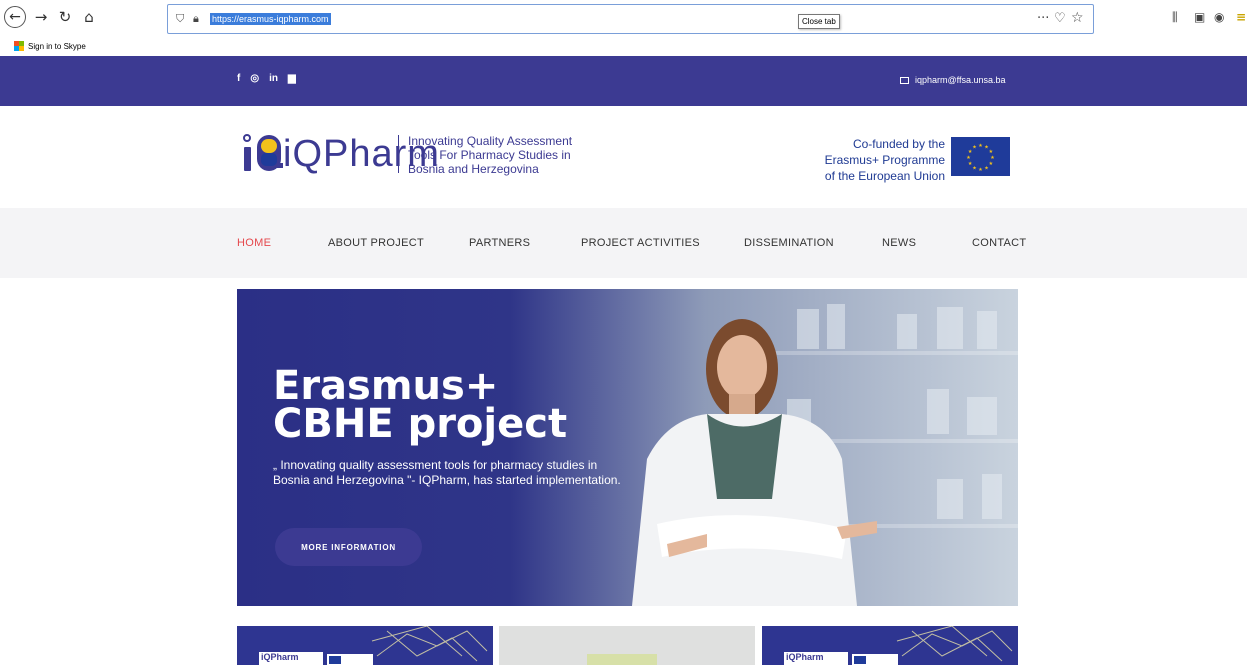  I want to click on close-tab-tooltip: Close tab, so click(819, 21).